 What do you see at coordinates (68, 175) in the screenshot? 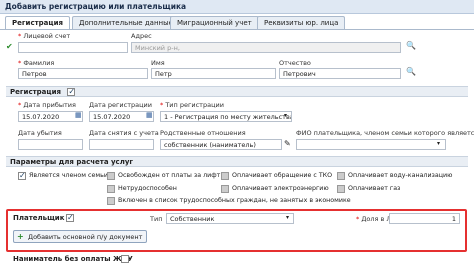
I see `family-member-label: Является членом семьи` at bounding box center [68, 175].